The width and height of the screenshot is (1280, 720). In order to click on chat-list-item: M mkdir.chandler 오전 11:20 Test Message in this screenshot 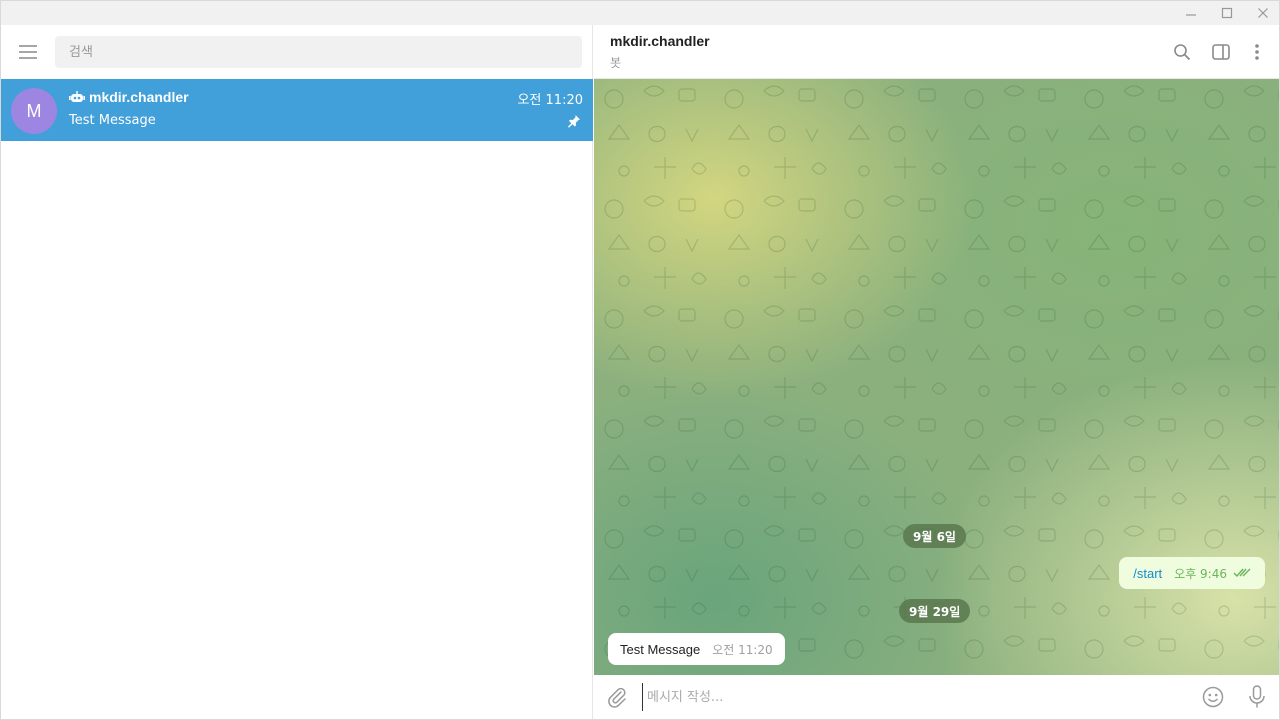, I will do `click(297, 110)`.